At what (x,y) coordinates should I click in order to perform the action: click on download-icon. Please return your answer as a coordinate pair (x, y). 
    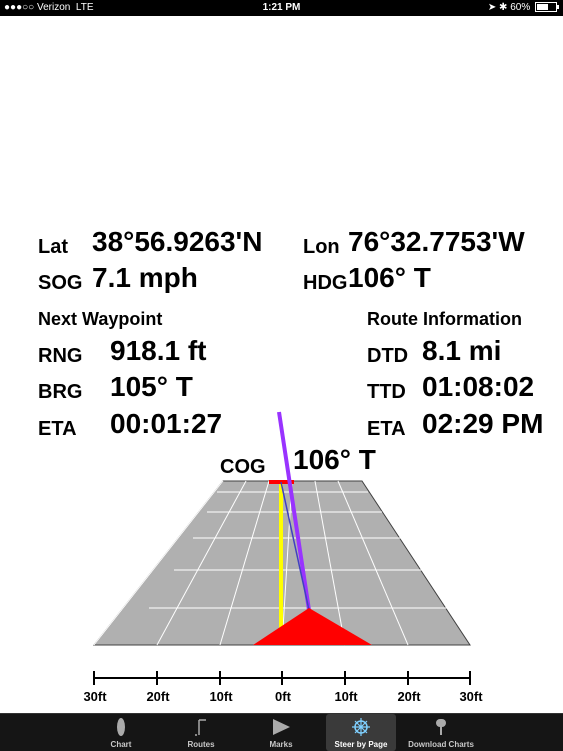
    Looking at the image, I should click on (441, 727).